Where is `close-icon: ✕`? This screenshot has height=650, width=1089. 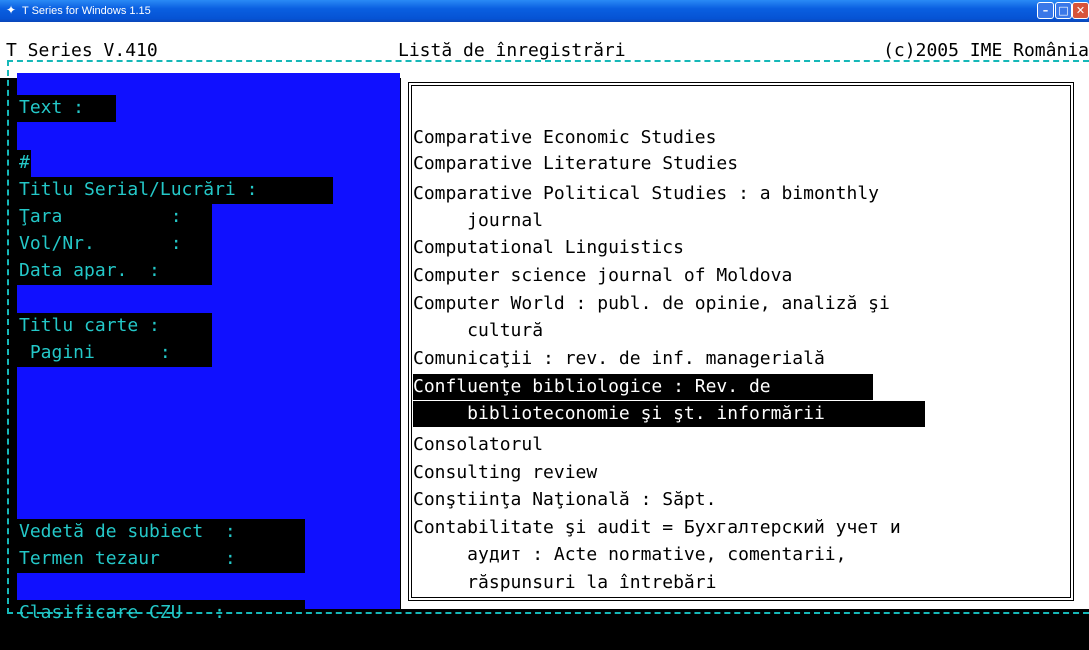 close-icon: ✕ is located at coordinates (1080, 10).